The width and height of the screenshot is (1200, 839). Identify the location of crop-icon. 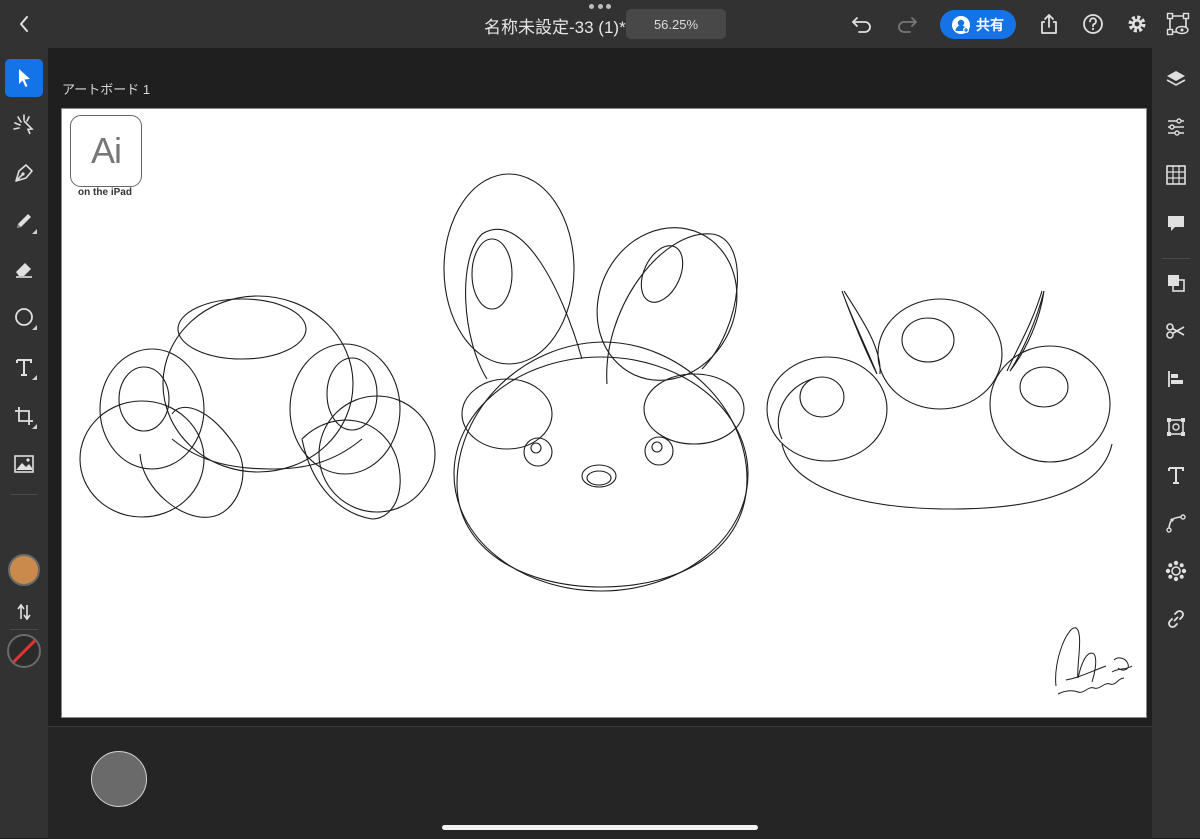
(1176, 427).